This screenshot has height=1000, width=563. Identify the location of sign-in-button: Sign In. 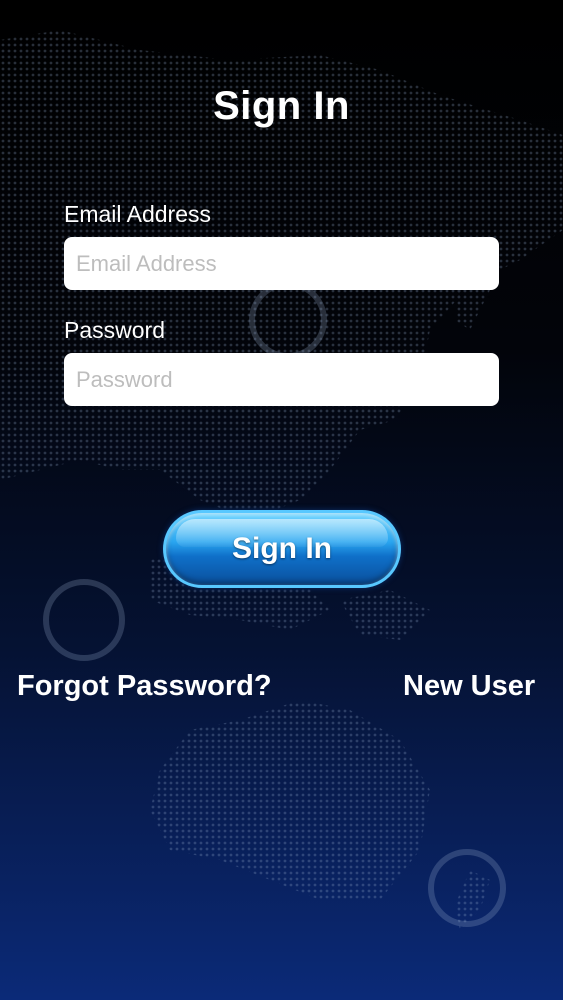
(282, 549).